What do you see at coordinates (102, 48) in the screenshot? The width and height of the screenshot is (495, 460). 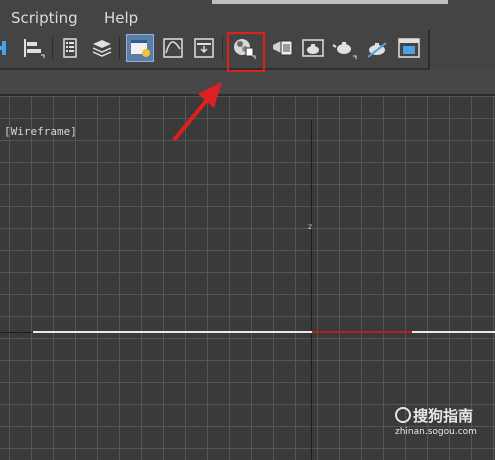 I see `layer-explorer-icon` at bounding box center [102, 48].